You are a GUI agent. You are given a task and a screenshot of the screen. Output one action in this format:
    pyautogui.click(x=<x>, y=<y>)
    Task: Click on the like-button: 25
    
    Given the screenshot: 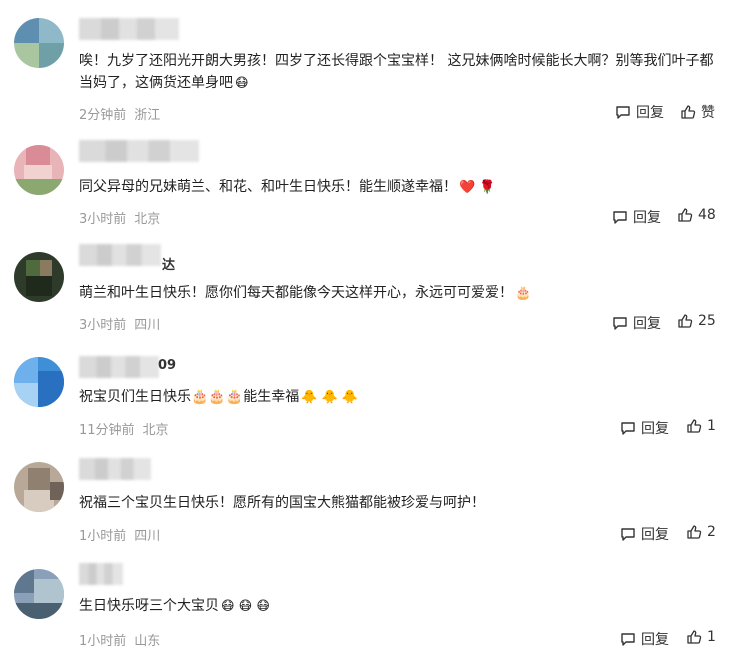 What is the action you would take?
    pyautogui.click(x=696, y=321)
    